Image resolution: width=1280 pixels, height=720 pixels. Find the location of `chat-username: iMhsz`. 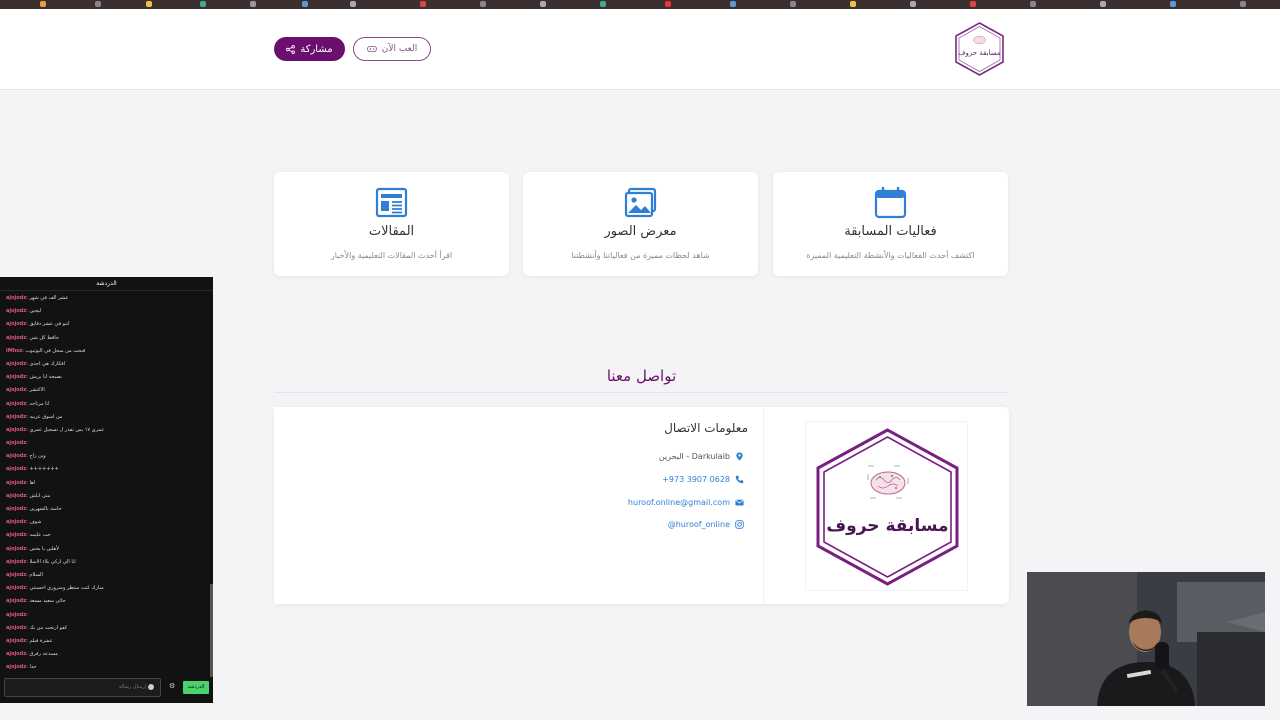

chat-username: iMhsz is located at coordinates (14, 351).